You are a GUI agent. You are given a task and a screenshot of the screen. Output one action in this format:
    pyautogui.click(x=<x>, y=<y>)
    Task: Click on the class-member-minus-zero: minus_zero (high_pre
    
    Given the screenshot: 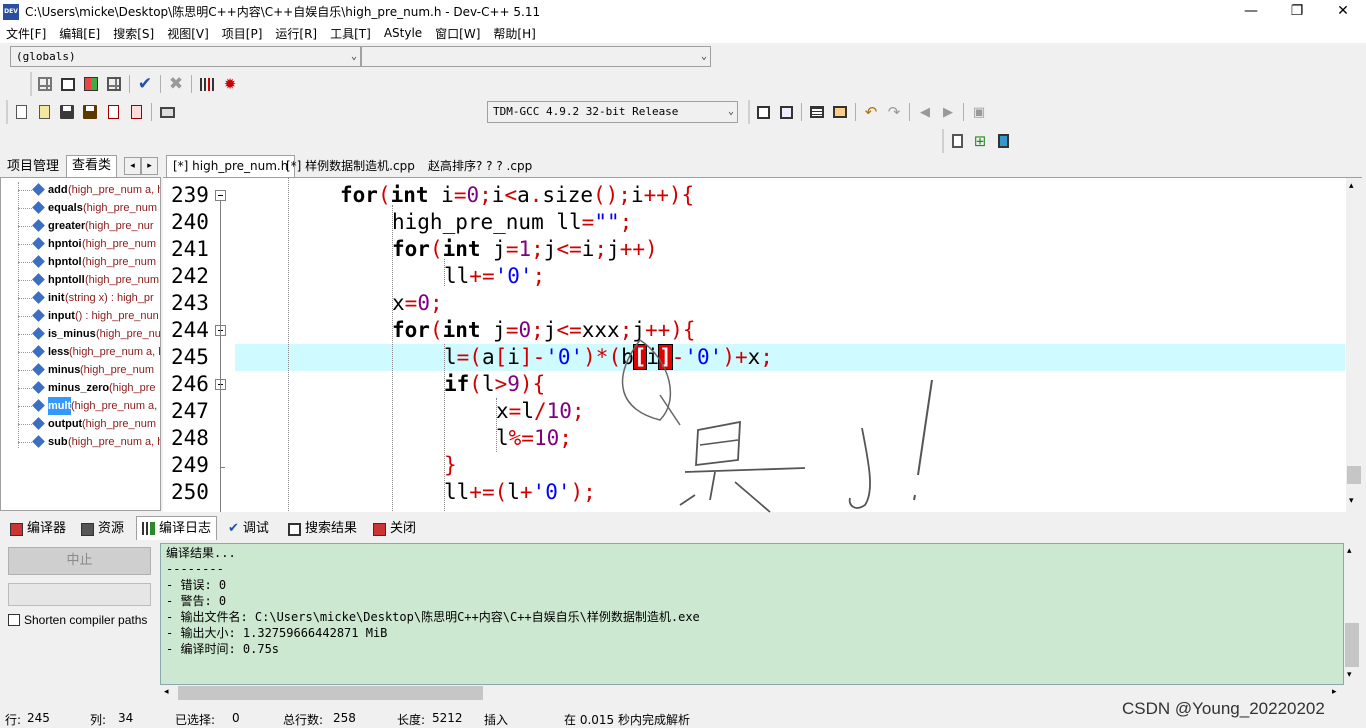 What is the action you would take?
    pyautogui.click(x=80, y=388)
    